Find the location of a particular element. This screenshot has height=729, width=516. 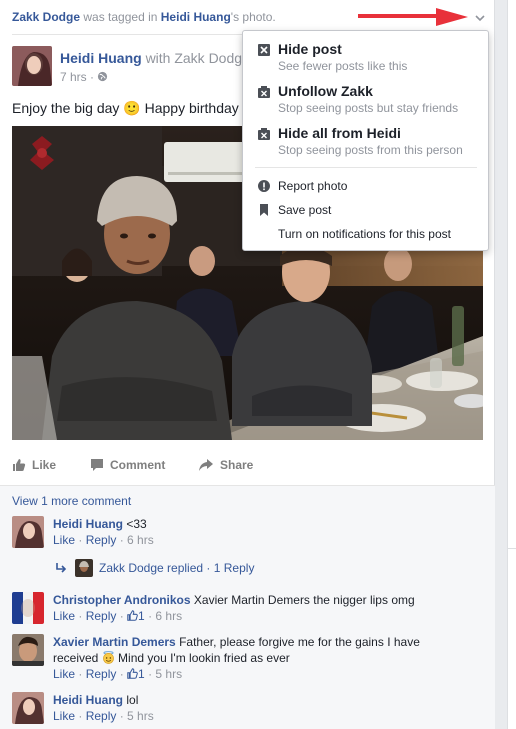

comment-author: Xavier Martin Demers is located at coordinates (114, 642).